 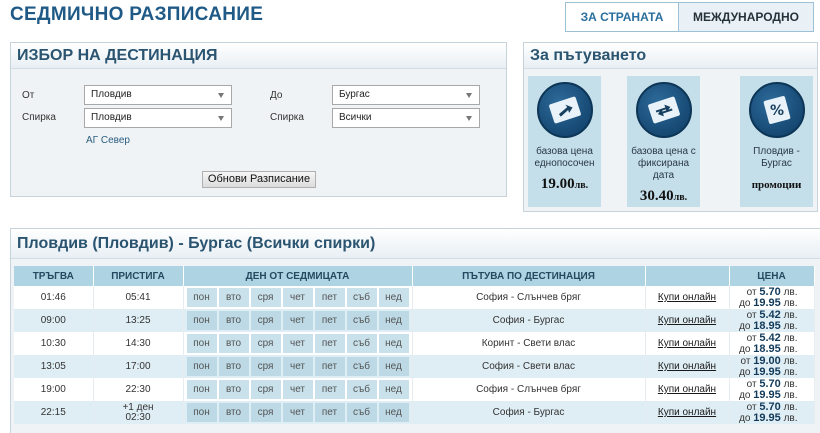 I want to click on arrive-time: 17:00, so click(x=138, y=366).